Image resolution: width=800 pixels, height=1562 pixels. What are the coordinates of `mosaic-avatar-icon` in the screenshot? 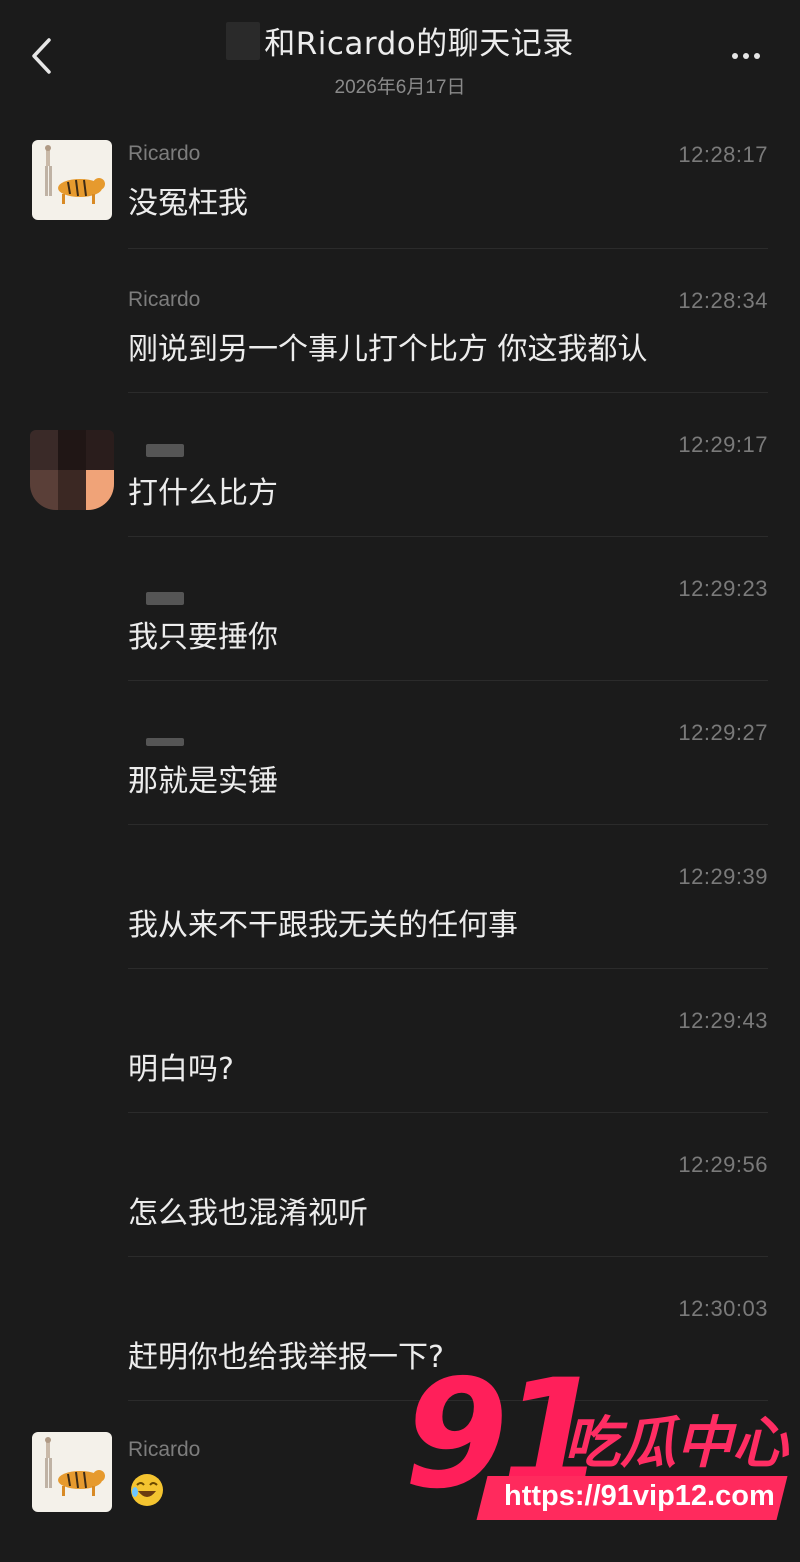 It's located at (72, 470).